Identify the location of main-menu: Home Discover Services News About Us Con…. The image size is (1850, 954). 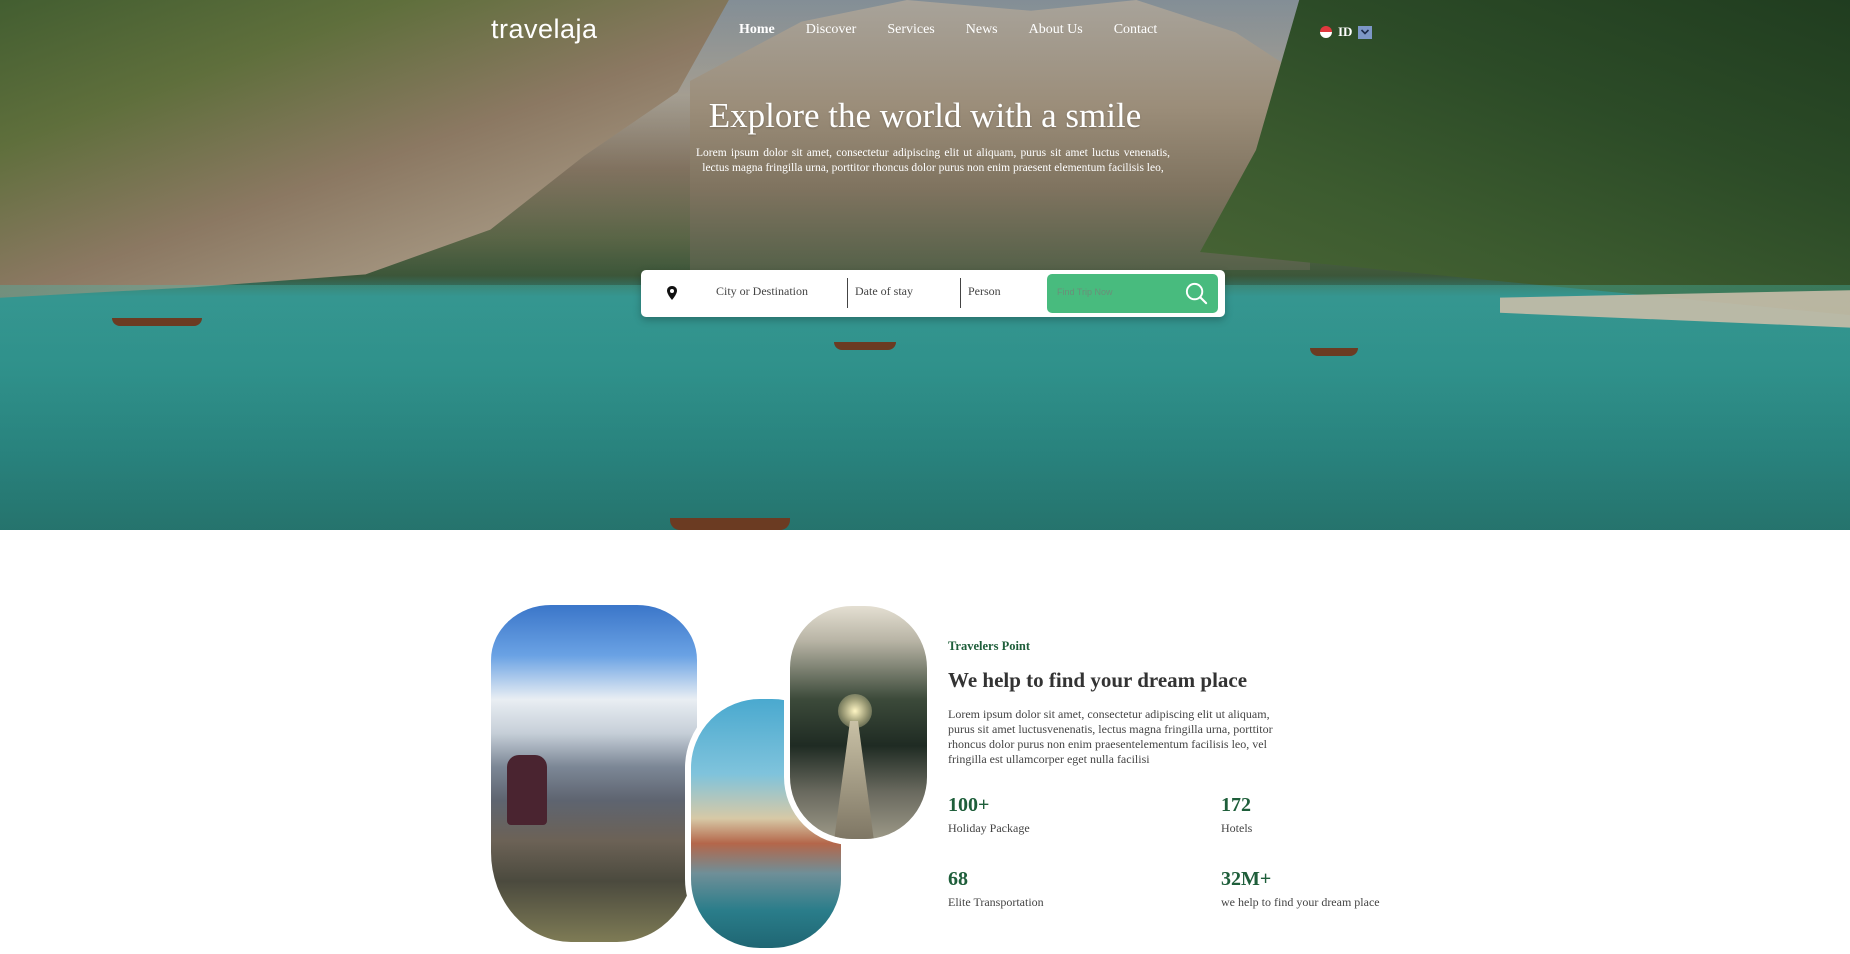
(963, 30).